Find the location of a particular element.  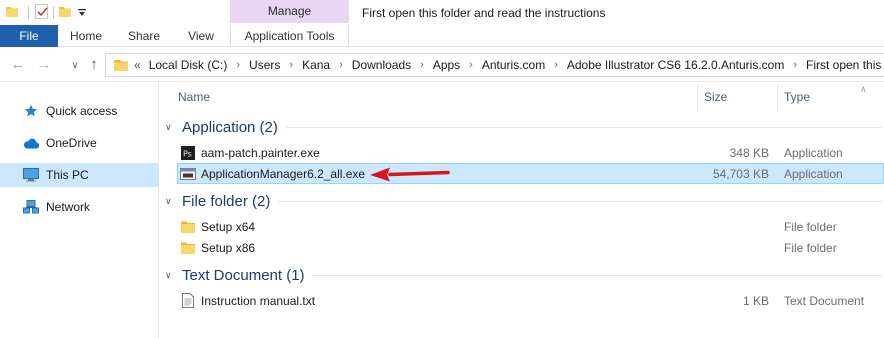

breadcrumb-apps: Apps is located at coordinates (446, 65).